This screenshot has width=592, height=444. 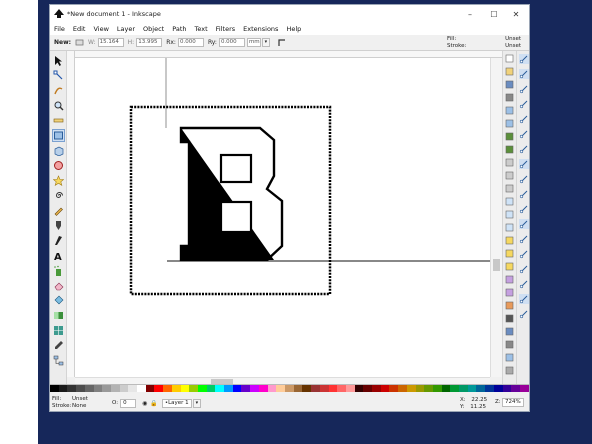 I want to click on horizontal-scrollbar, so click(x=282, y=380).